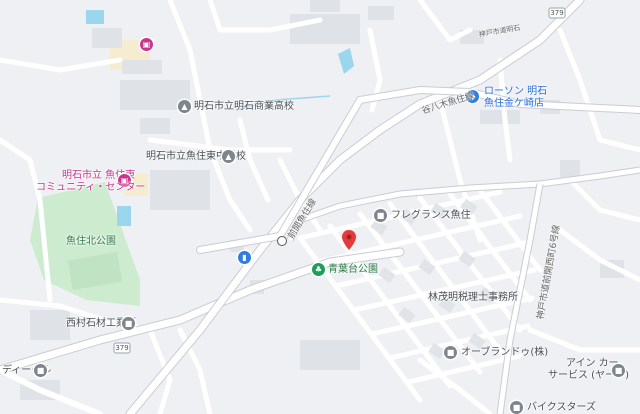  Describe the element at coordinates (561, 408) in the screenshot. I see `bikes-label: バイクスターズ` at that location.